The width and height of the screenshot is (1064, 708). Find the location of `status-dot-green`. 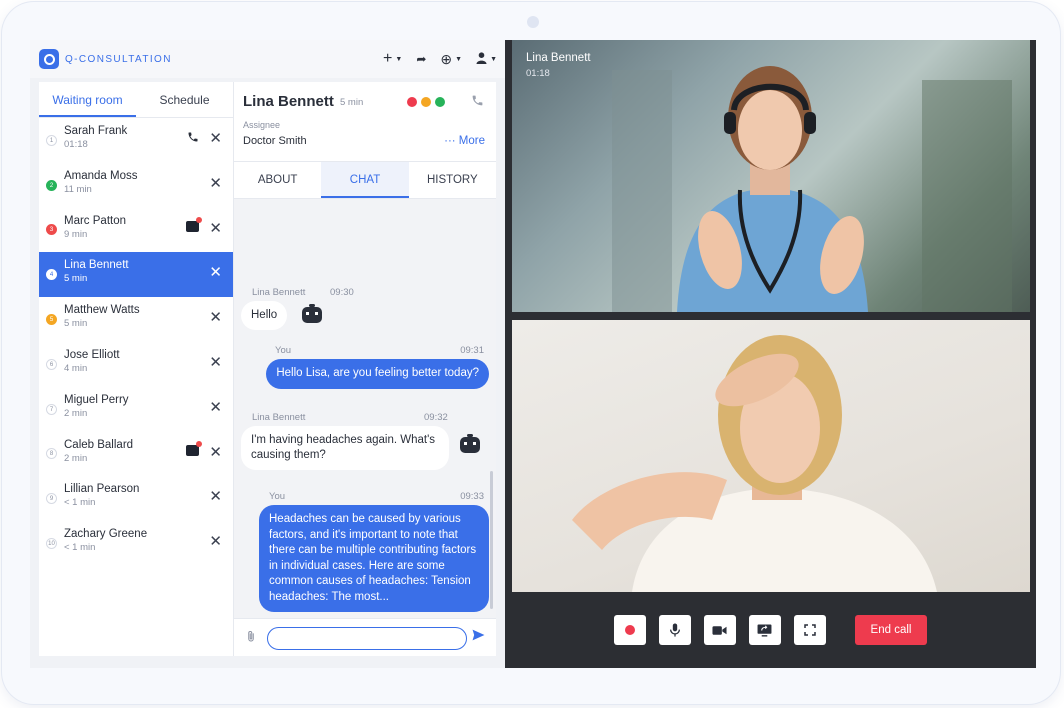

status-dot-green is located at coordinates (440, 102).